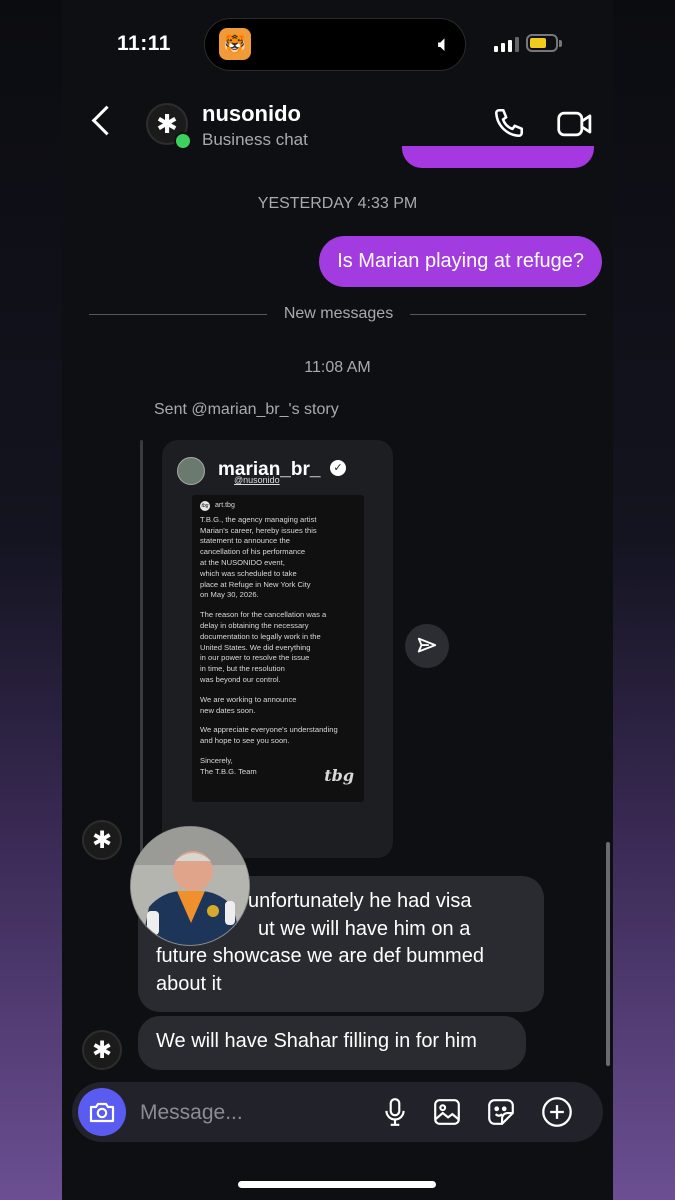 This screenshot has width=675, height=1200. I want to click on scrollbar, so click(608, 954).